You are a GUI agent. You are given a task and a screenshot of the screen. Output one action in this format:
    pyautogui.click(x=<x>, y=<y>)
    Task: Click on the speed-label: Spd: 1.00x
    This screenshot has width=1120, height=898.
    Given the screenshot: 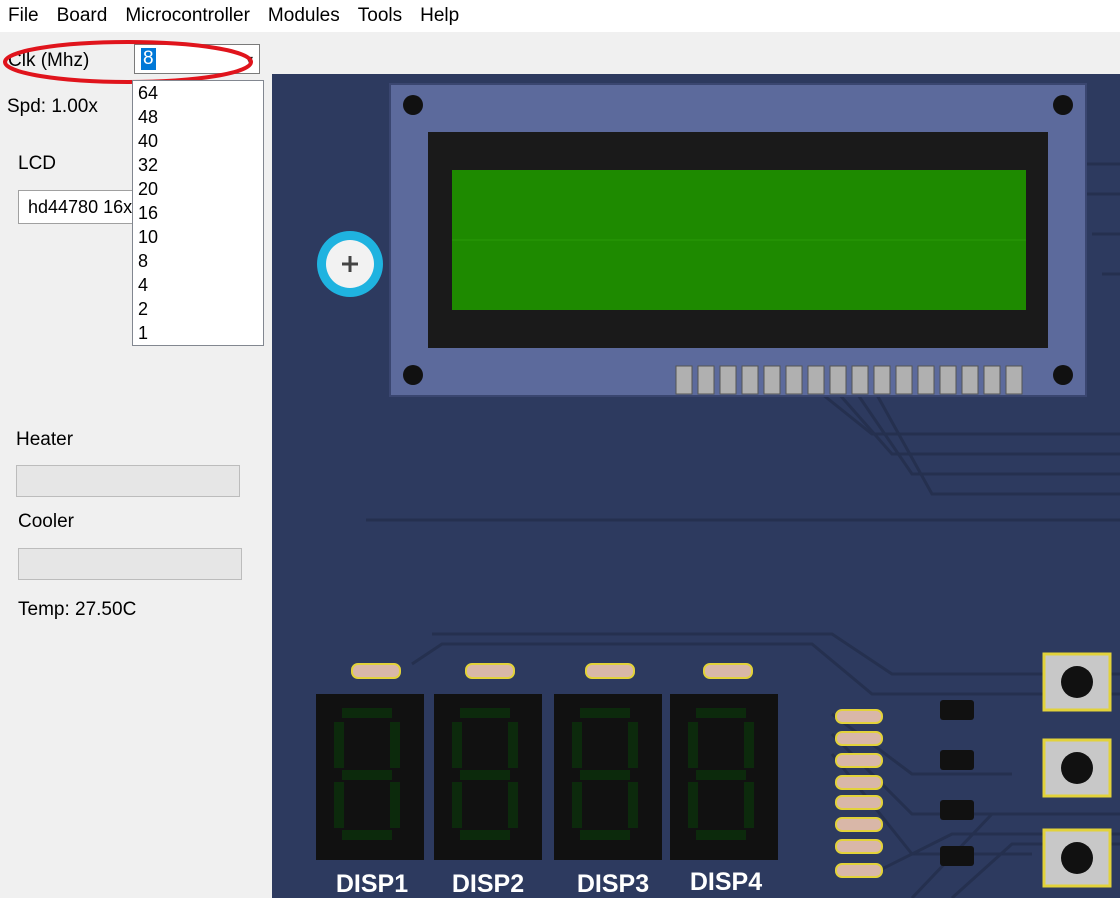 What is the action you would take?
    pyautogui.click(x=52, y=106)
    